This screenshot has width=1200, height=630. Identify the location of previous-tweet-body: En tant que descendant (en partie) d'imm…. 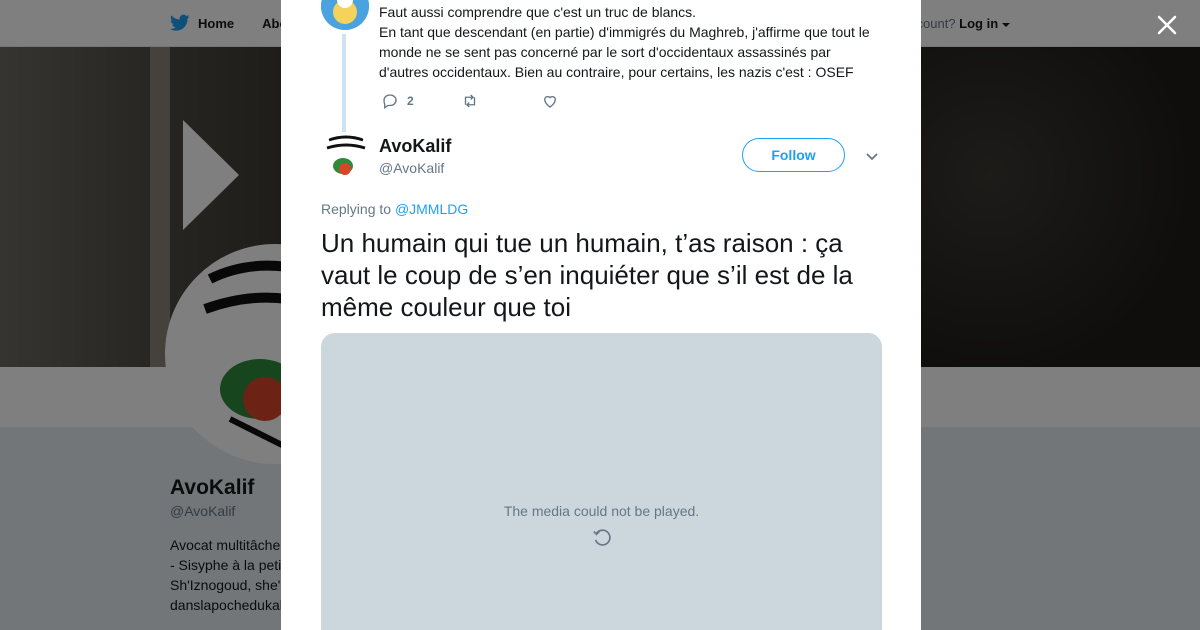
(624, 52).